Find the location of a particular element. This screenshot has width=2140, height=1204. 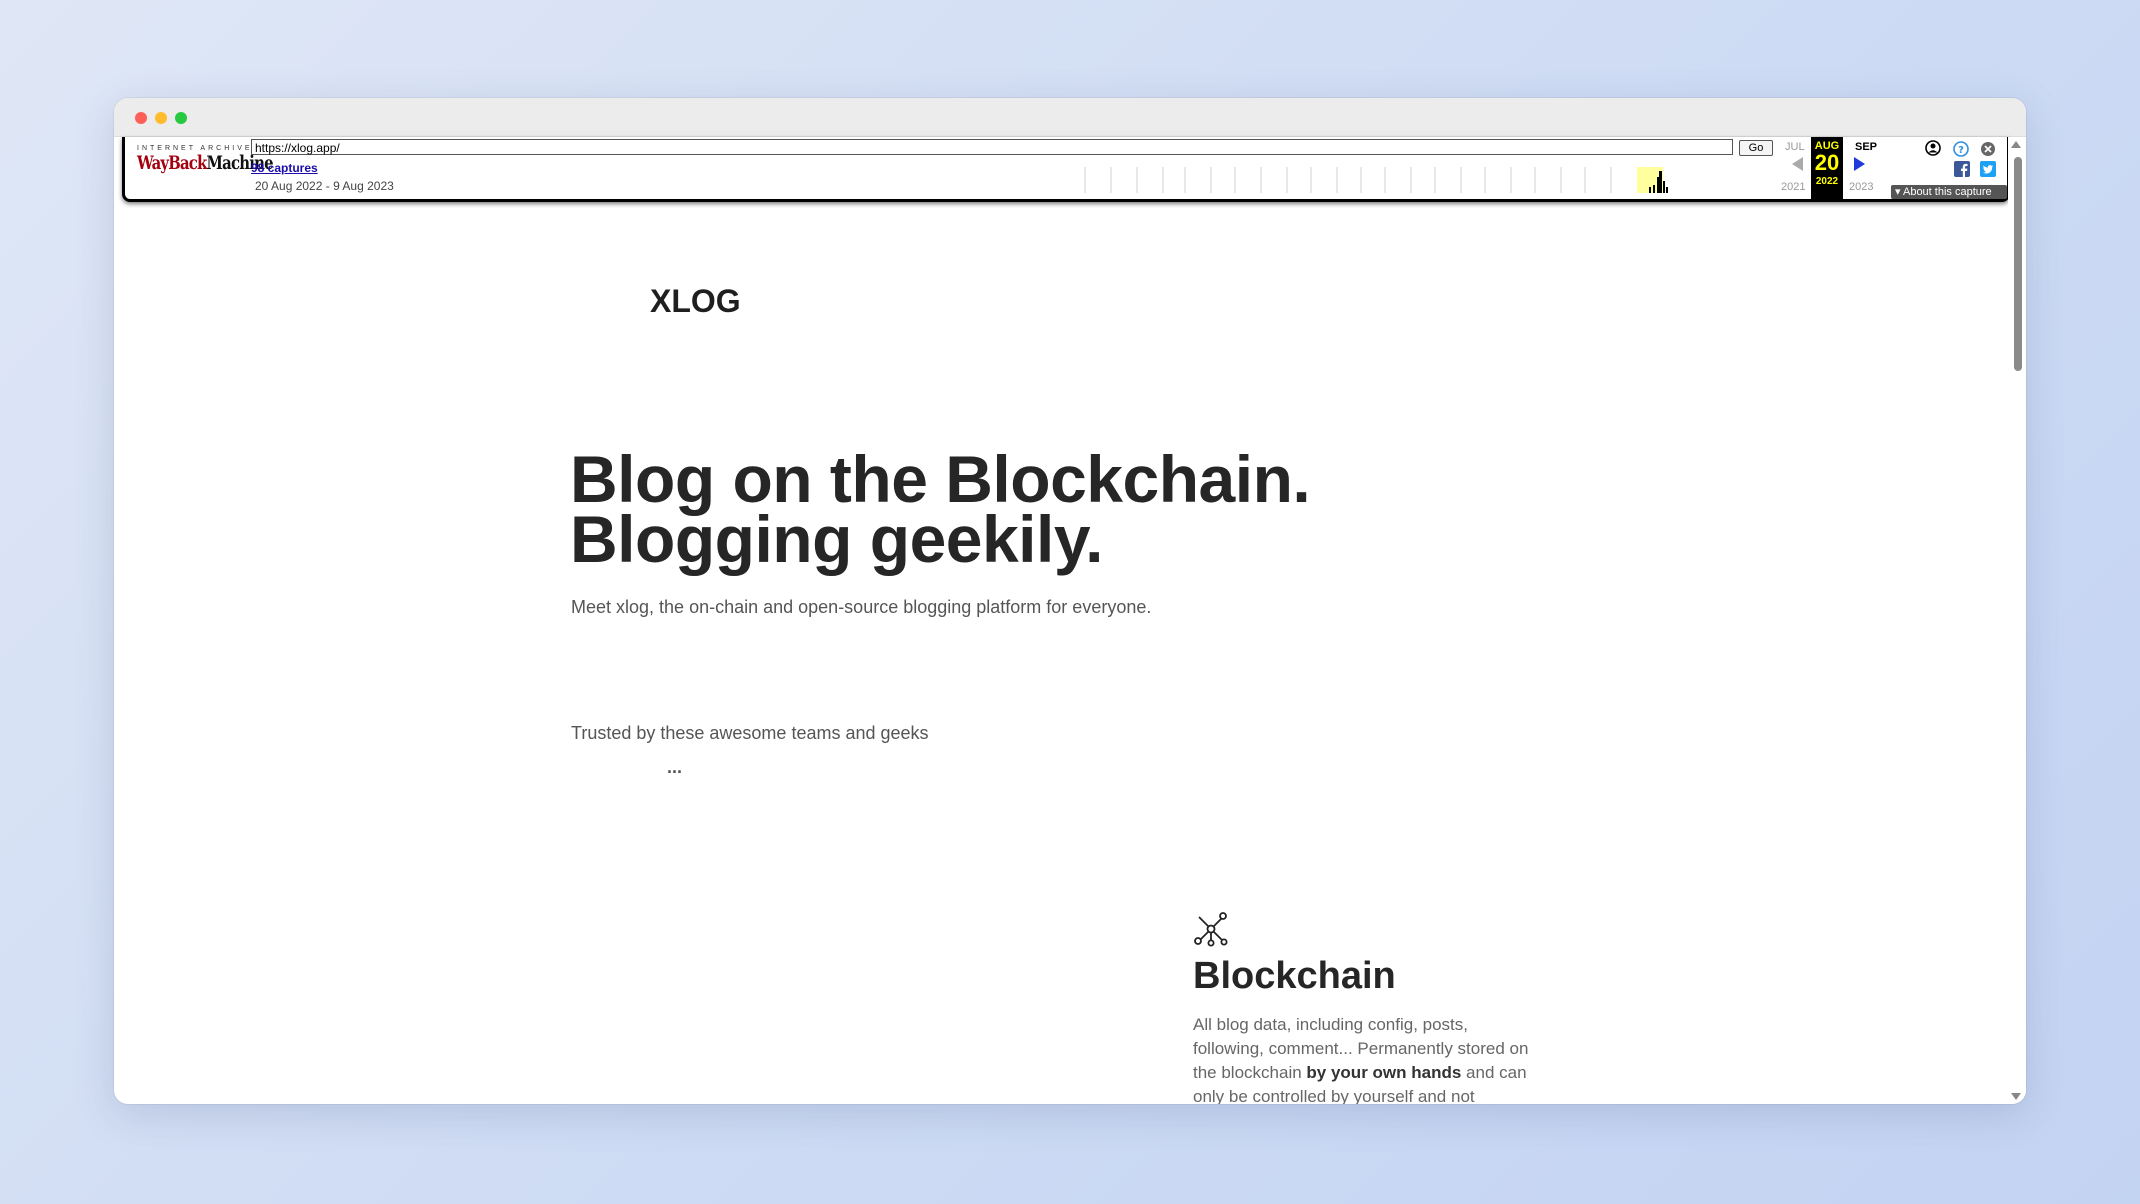

minimize-window-button is located at coordinates (161, 118).